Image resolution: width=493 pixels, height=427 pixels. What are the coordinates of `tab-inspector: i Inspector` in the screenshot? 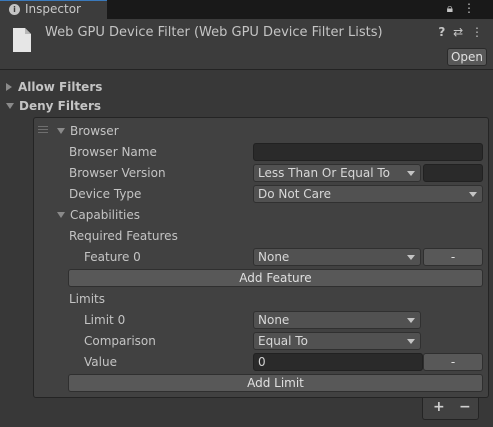 It's located at (53, 9).